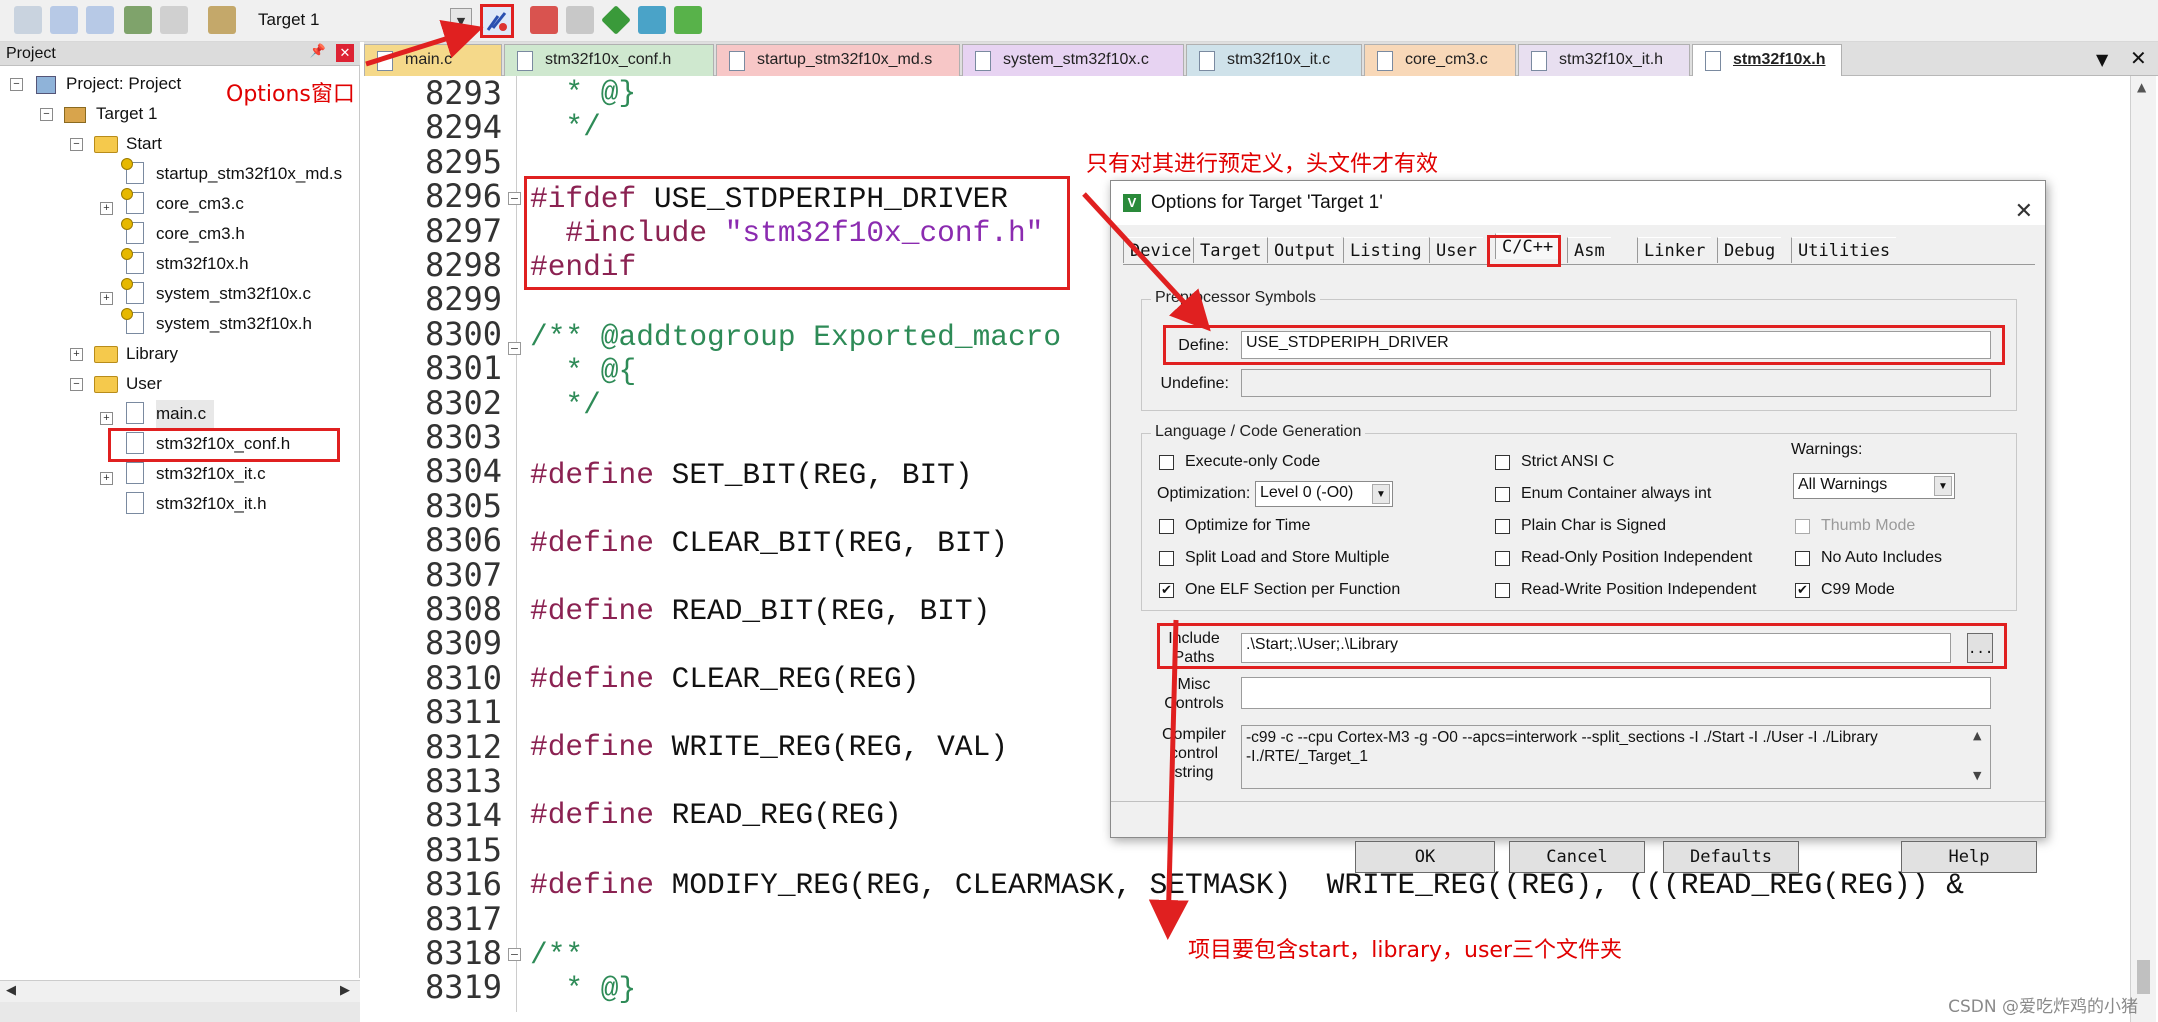 This screenshot has height=1022, width=2158. What do you see at coordinates (185, 414) in the screenshot?
I see `tree-file: main.c` at bounding box center [185, 414].